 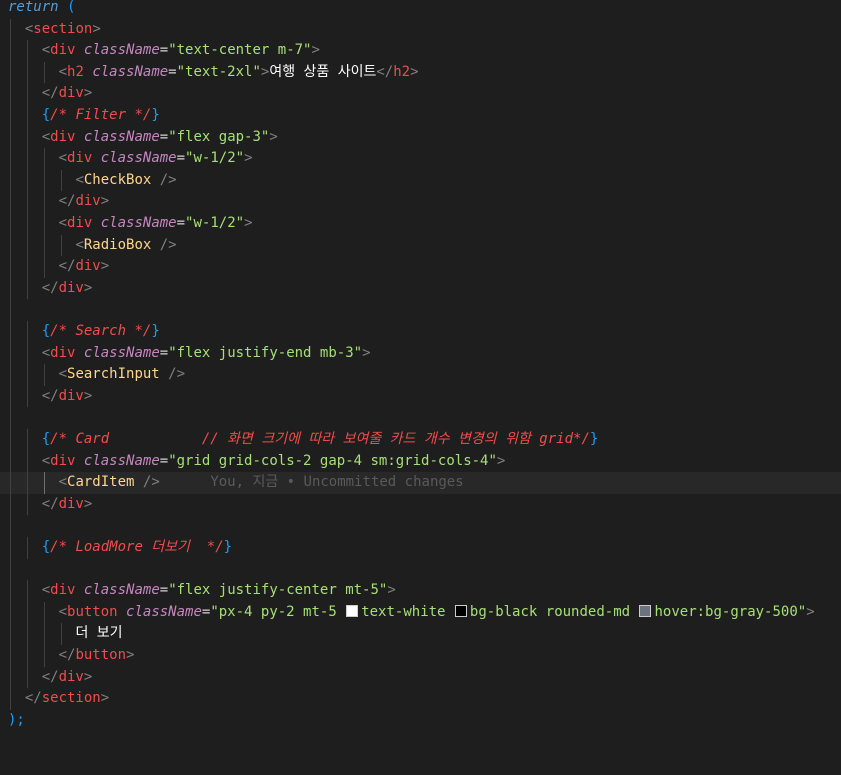 I want to click on code-line: {/* LoadMore 더보기 */}, so click(x=420, y=548).